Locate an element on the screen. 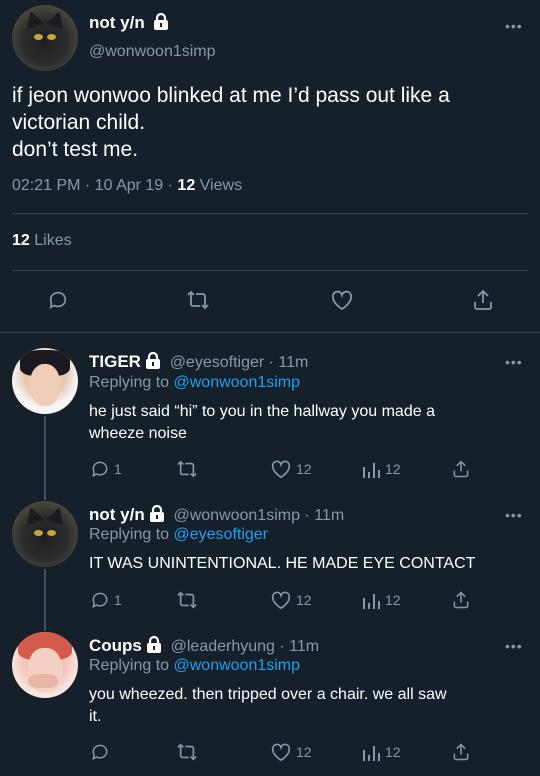 The width and height of the screenshot is (540, 776). author-name-row: not y/n @wonwoon1simp · 11m is located at coordinates (217, 514).